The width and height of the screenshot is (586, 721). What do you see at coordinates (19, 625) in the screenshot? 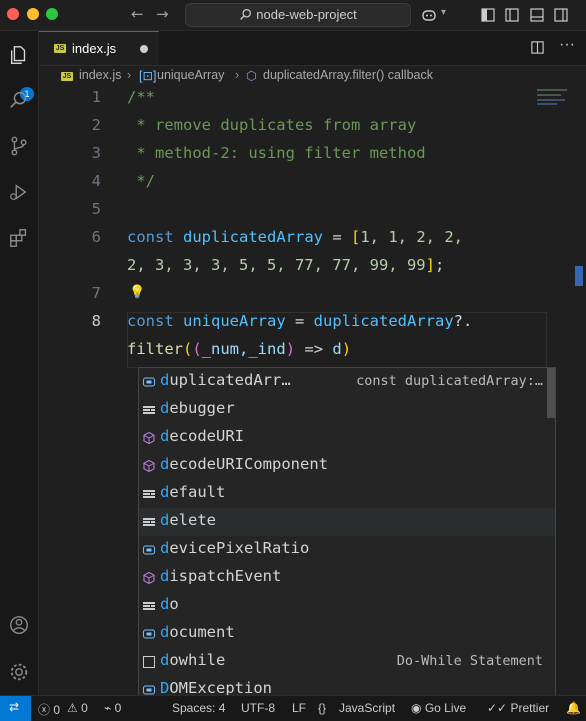
I see `account-icon` at bounding box center [19, 625].